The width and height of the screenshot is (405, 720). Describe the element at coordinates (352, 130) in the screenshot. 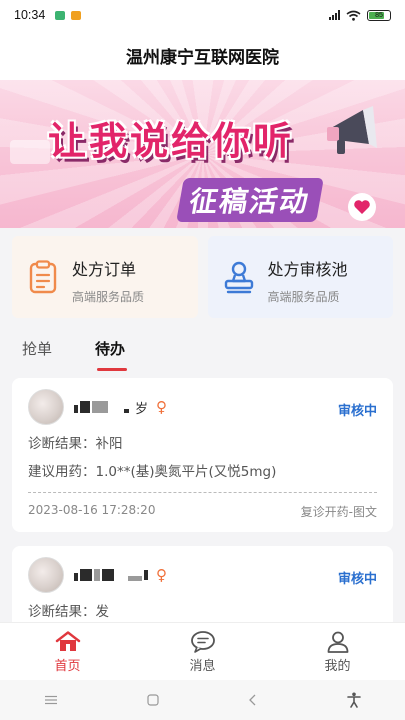

I see `megaphone-icon` at that location.